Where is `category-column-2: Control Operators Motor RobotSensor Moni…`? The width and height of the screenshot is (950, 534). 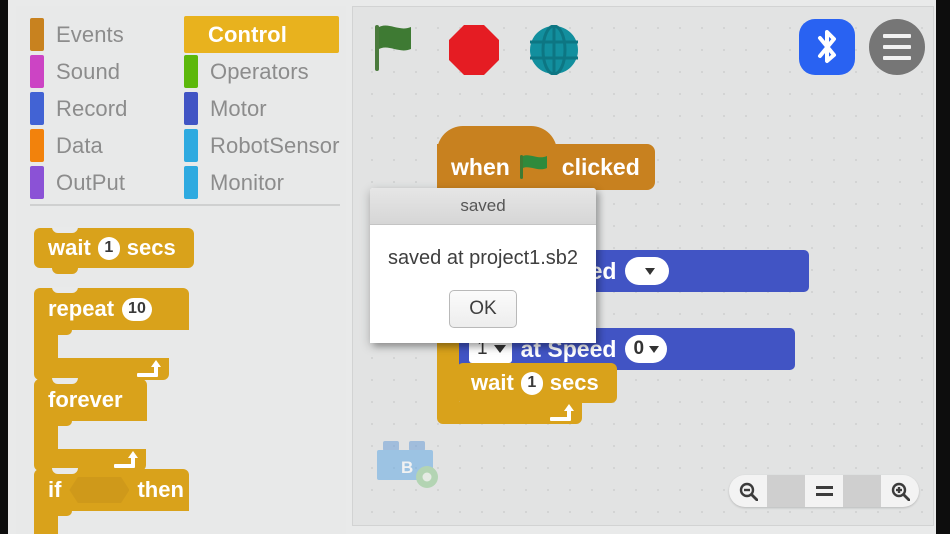
category-column-2: Control Operators Motor RobotSensor Moni… is located at coordinates (261, 108).